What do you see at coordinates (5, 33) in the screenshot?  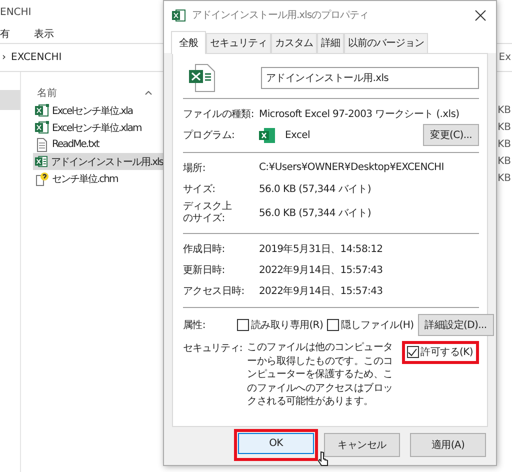 I see `menu-item: 有` at bounding box center [5, 33].